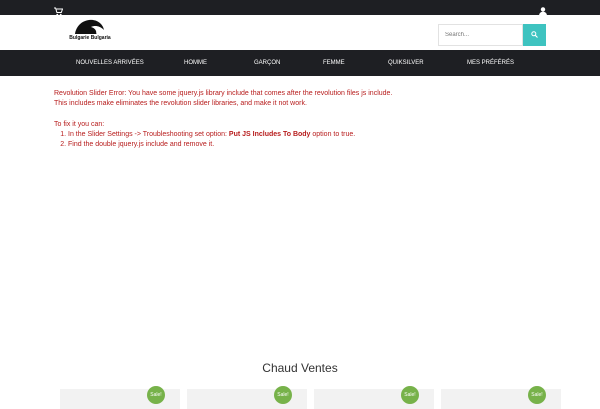 The height and width of the screenshot is (409, 600). I want to click on user-icon, so click(543, 9).